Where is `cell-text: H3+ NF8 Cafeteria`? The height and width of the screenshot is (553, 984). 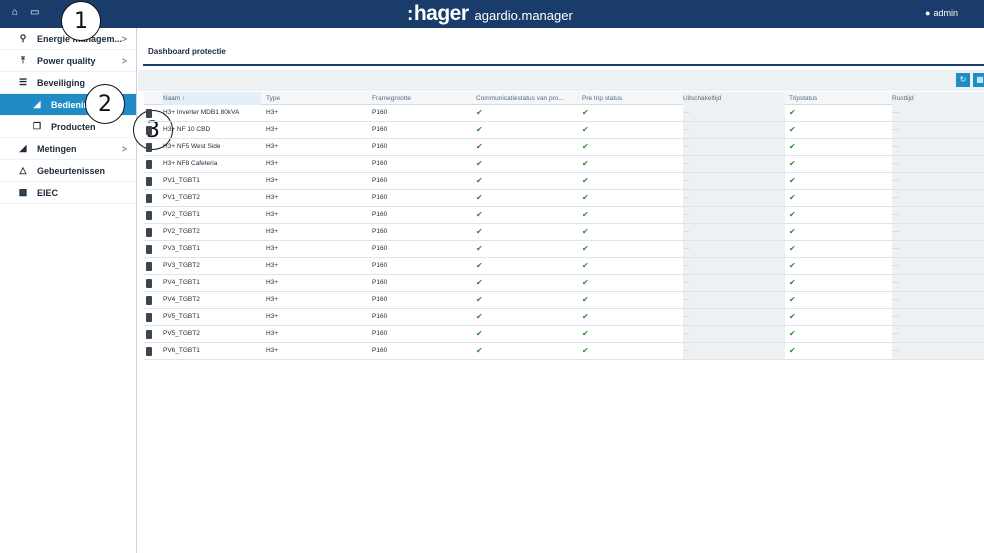
cell-text: H3+ NF8 Cafeteria is located at coordinates (190, 163).